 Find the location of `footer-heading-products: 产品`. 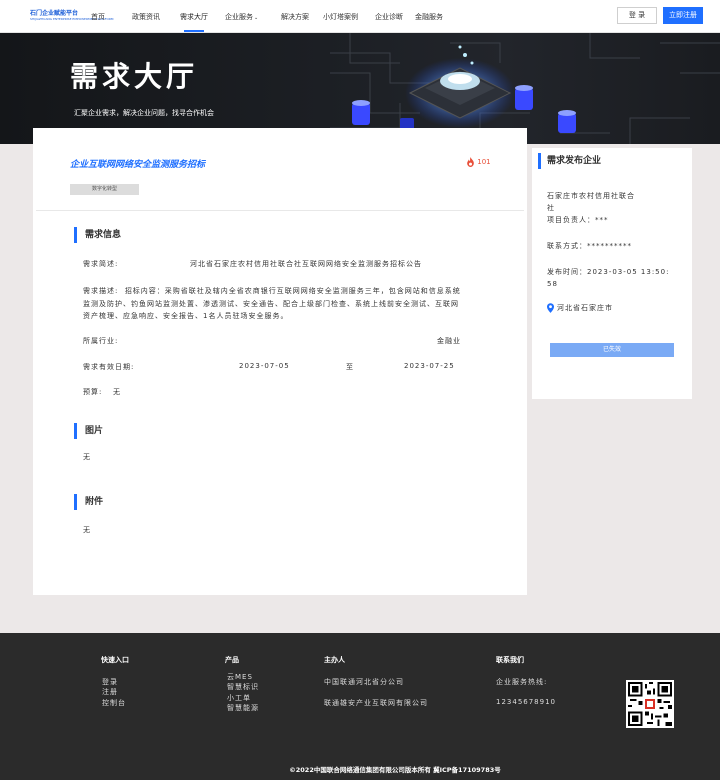

footer-heading-products: 产品 is located at coordinates (232, 660).